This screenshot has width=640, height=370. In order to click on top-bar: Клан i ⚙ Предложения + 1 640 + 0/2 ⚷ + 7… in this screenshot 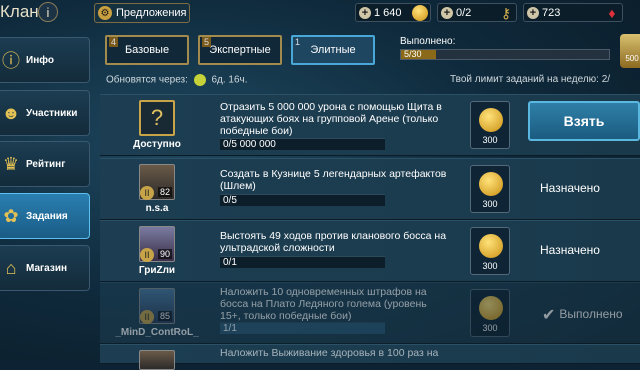, I will do `click(320, 13)`.